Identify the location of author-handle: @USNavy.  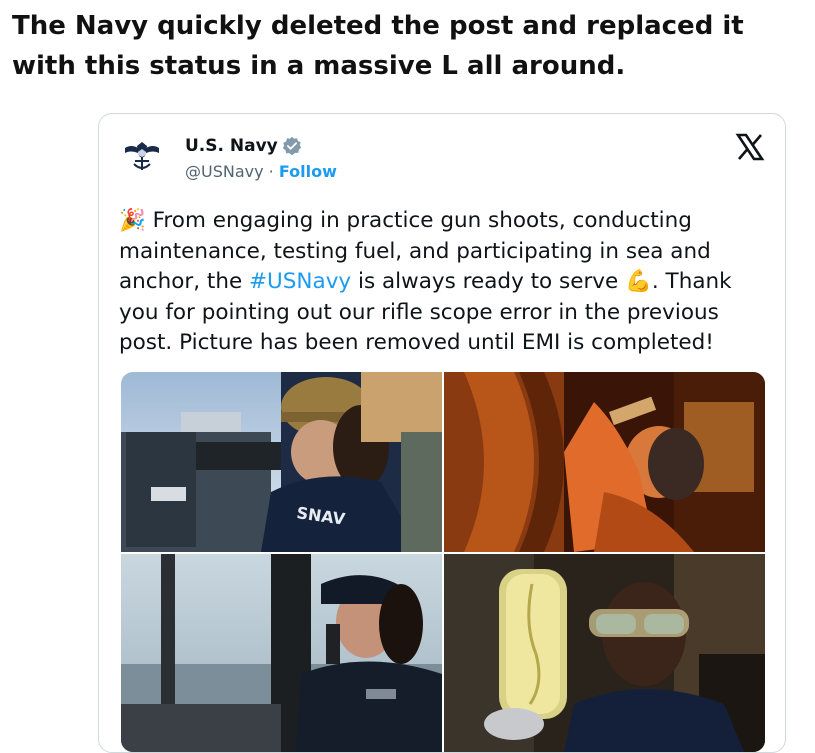
(224, 171).